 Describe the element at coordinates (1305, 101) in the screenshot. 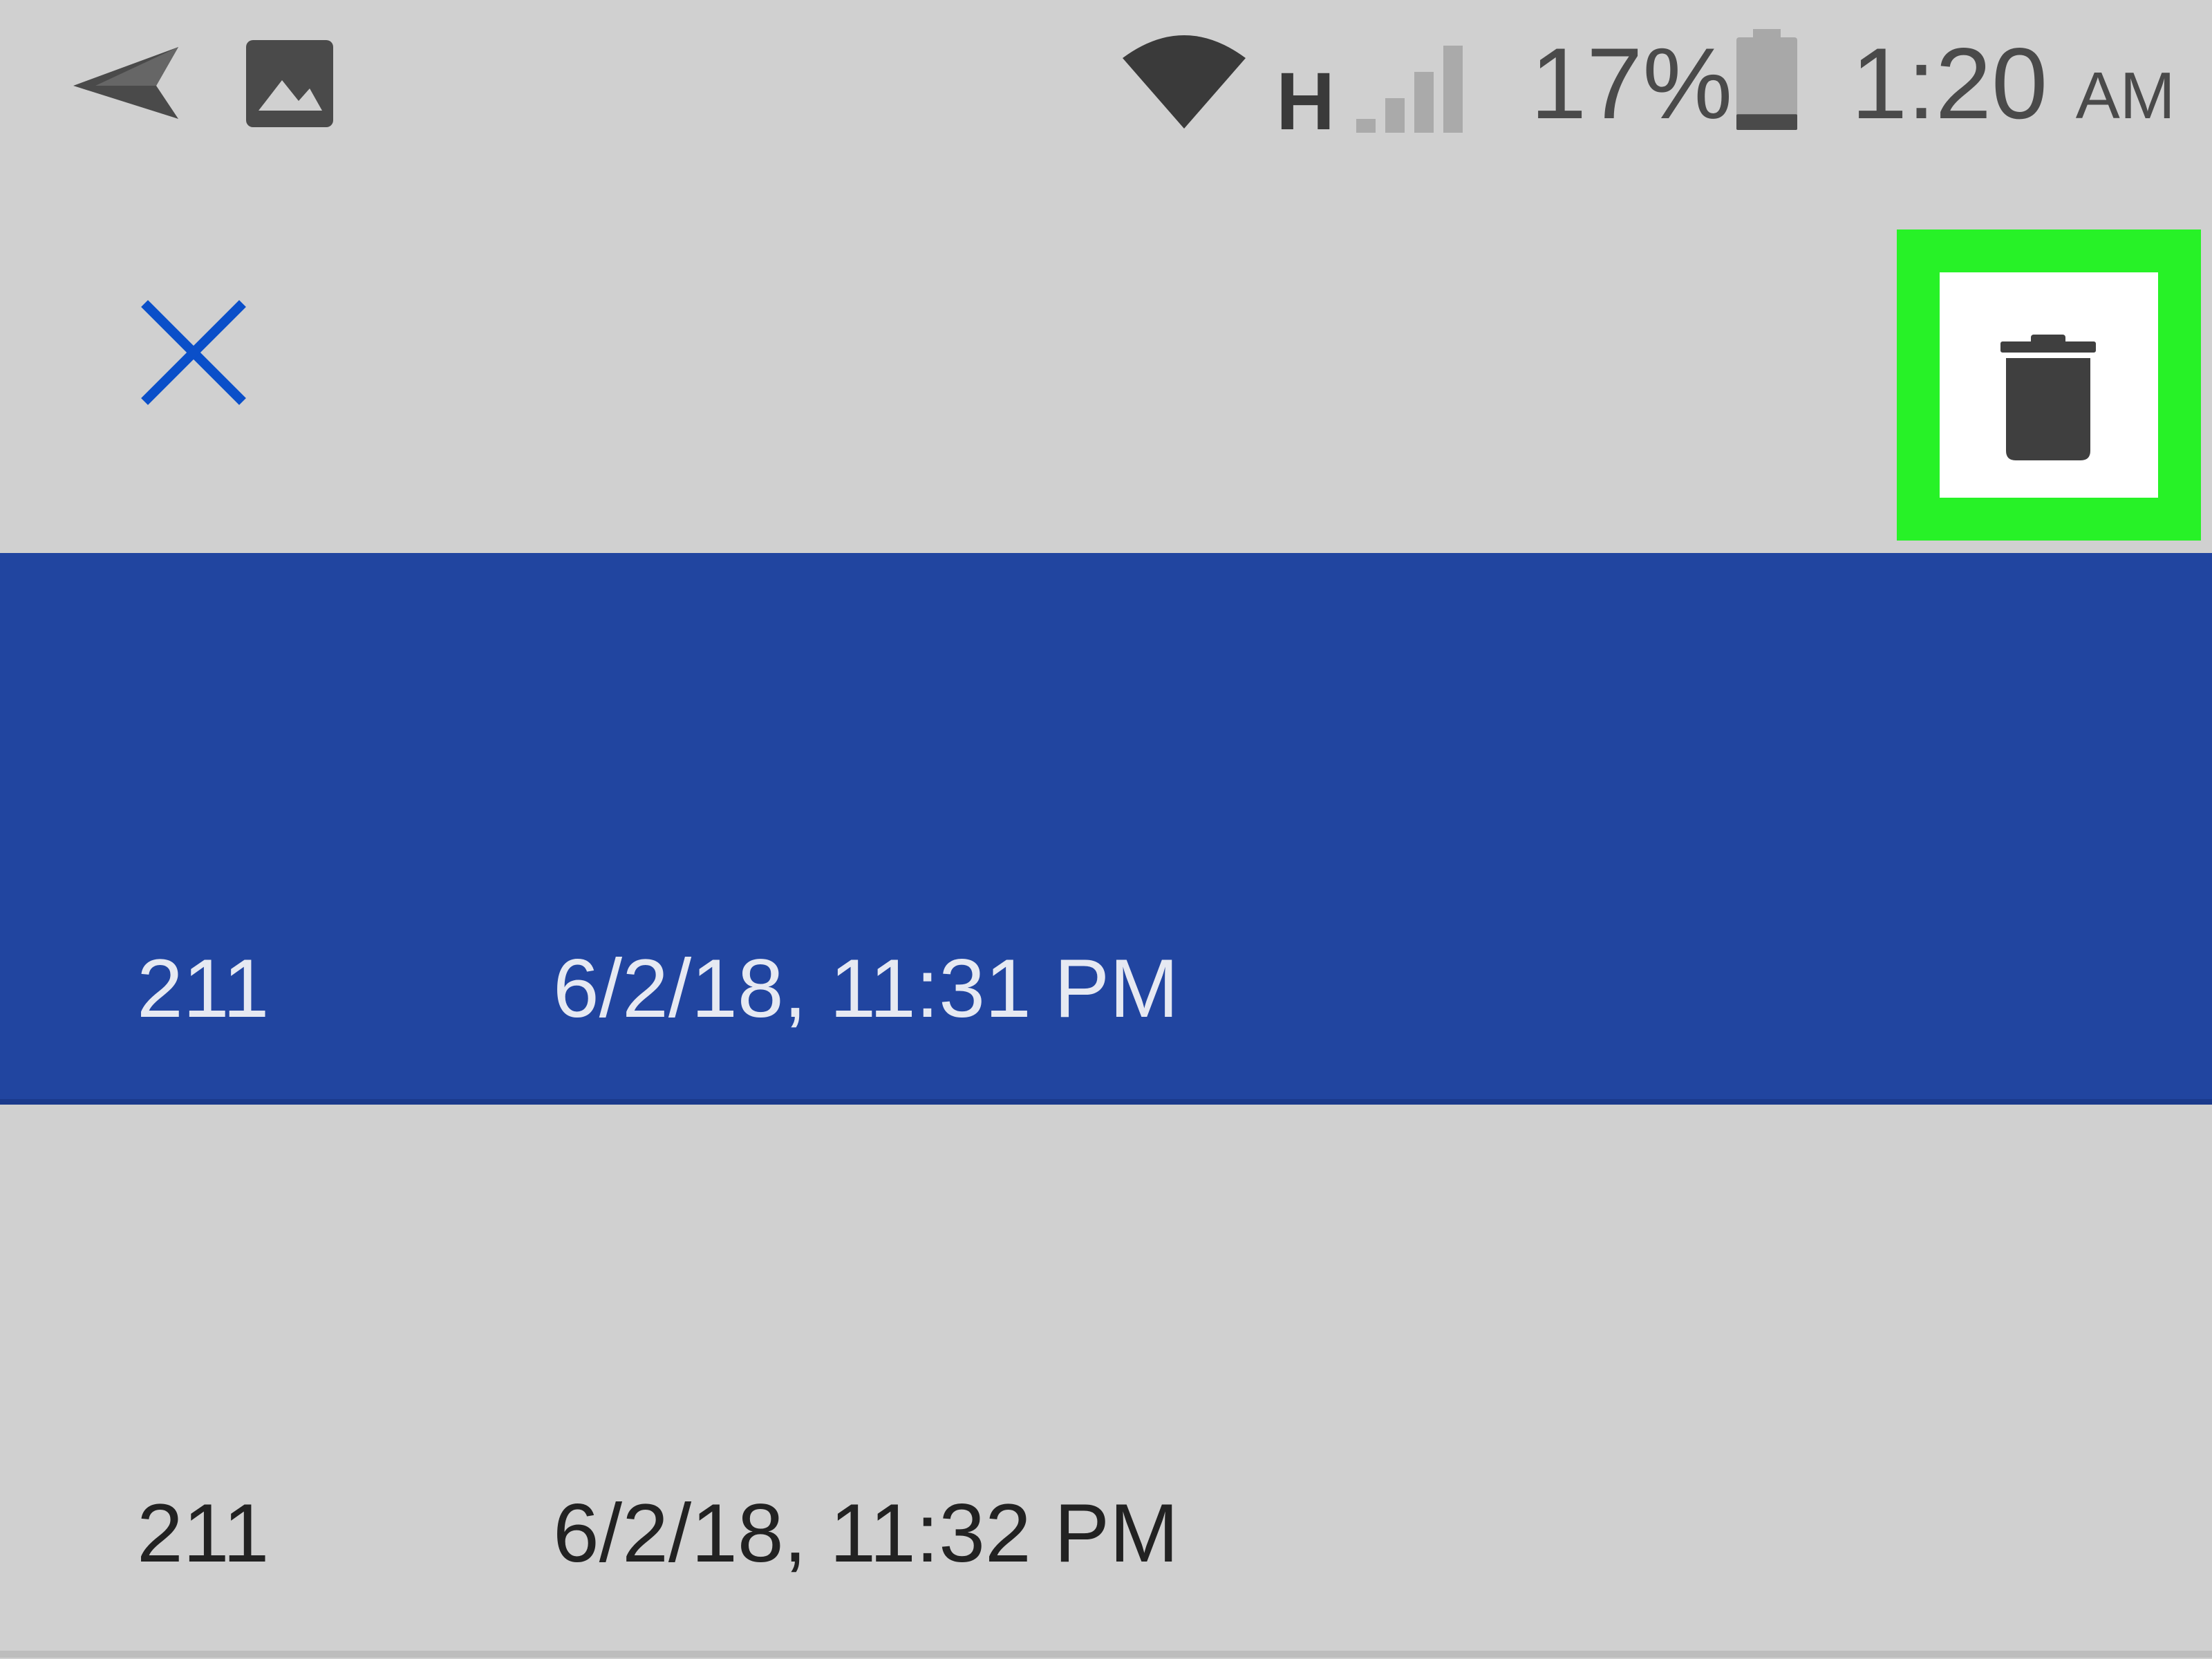

I see `network-type-label: H` at that location.